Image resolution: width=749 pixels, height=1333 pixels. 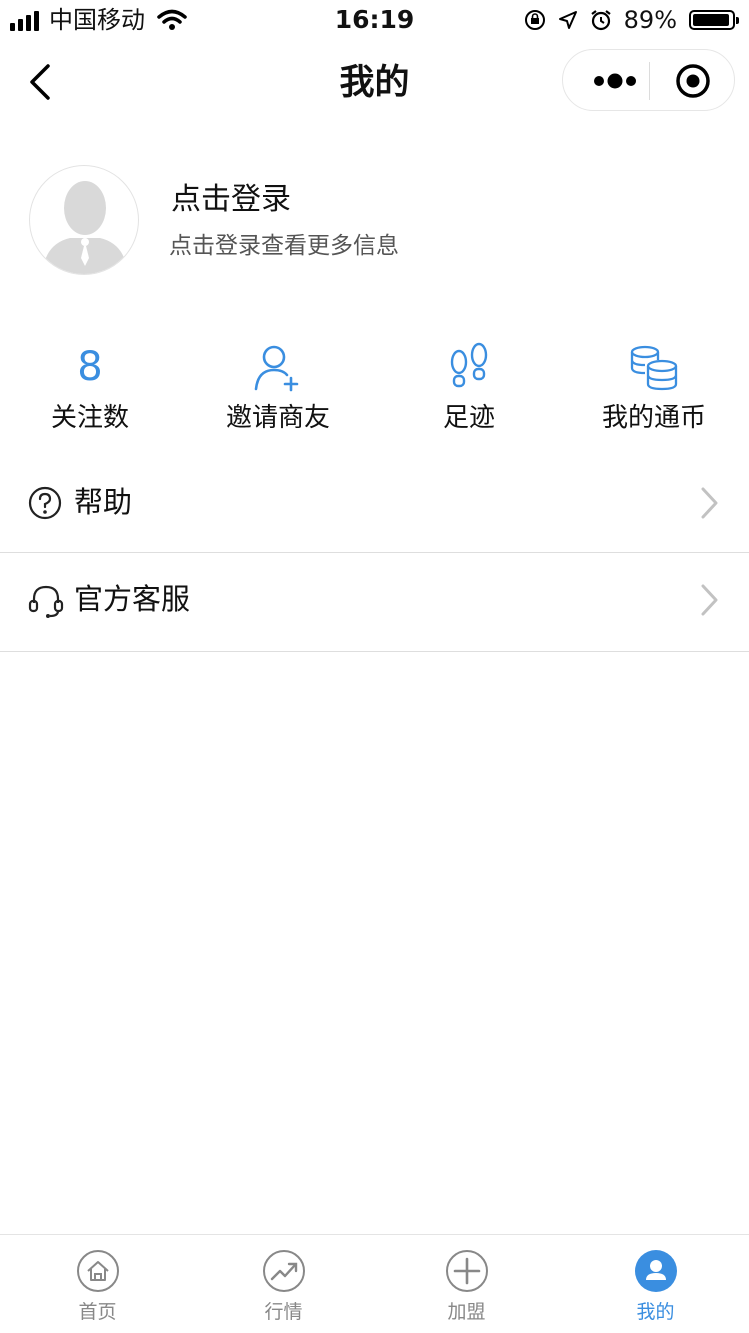 What do you see at coordinates (693, 81) in the screenshot?
I see `close-miniprogram-icon` at bounding box center [693, 81].